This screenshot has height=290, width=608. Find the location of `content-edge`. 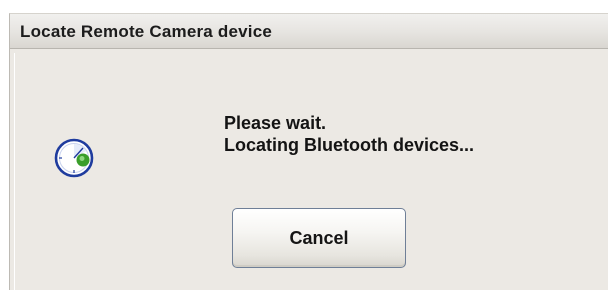

content-edge is located at coordinates (16, 171).